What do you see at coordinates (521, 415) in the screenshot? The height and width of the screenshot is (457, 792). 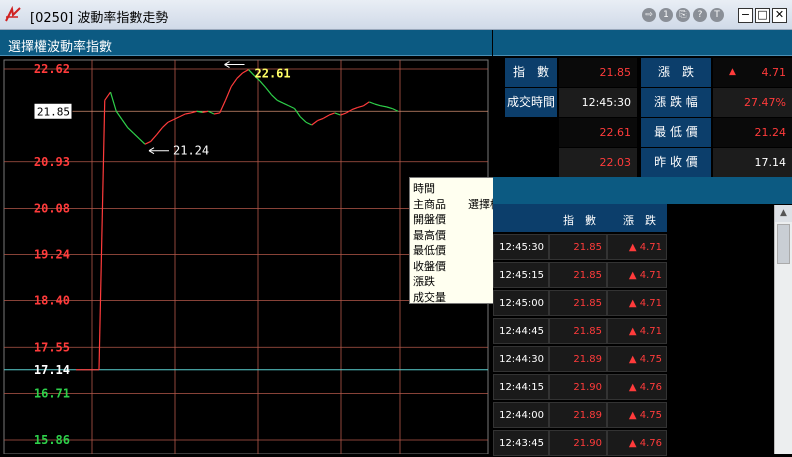 I see `list-time: 12:44:00` at bounding box center [521, 415].